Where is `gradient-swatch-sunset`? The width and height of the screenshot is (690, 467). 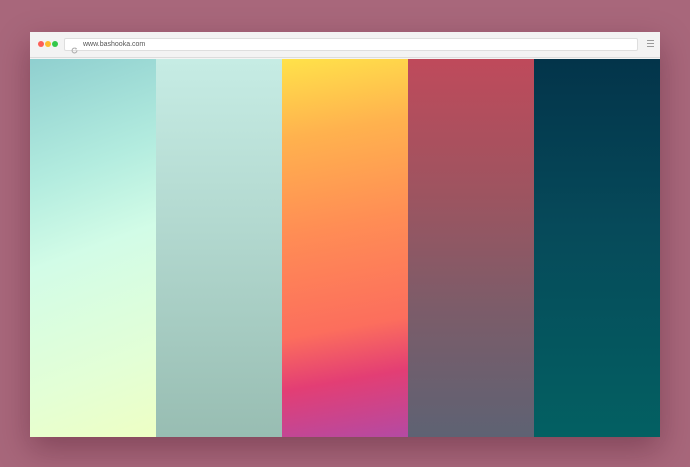
gradient-swatch-sunset is located at coordinates (345, 248).